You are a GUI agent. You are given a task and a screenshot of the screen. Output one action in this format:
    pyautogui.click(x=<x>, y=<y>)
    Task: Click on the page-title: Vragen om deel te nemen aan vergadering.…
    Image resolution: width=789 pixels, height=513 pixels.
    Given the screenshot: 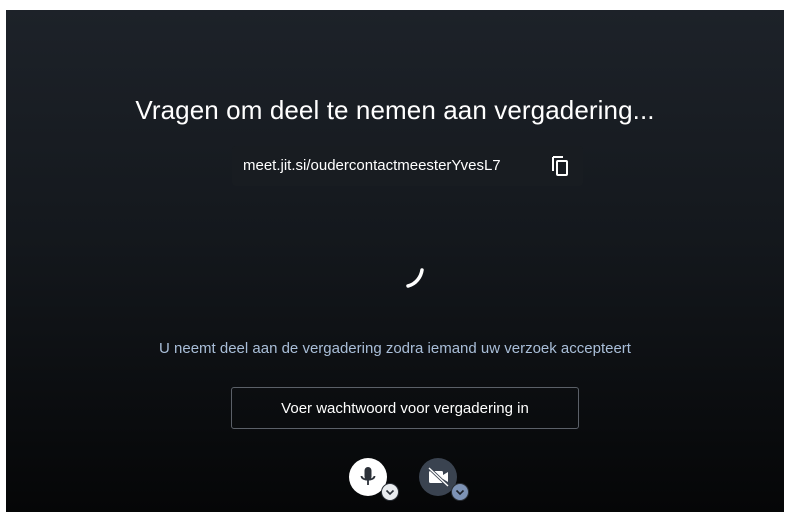 What is the action you would take?
    pyautogui.click(x=395, y=110)
    